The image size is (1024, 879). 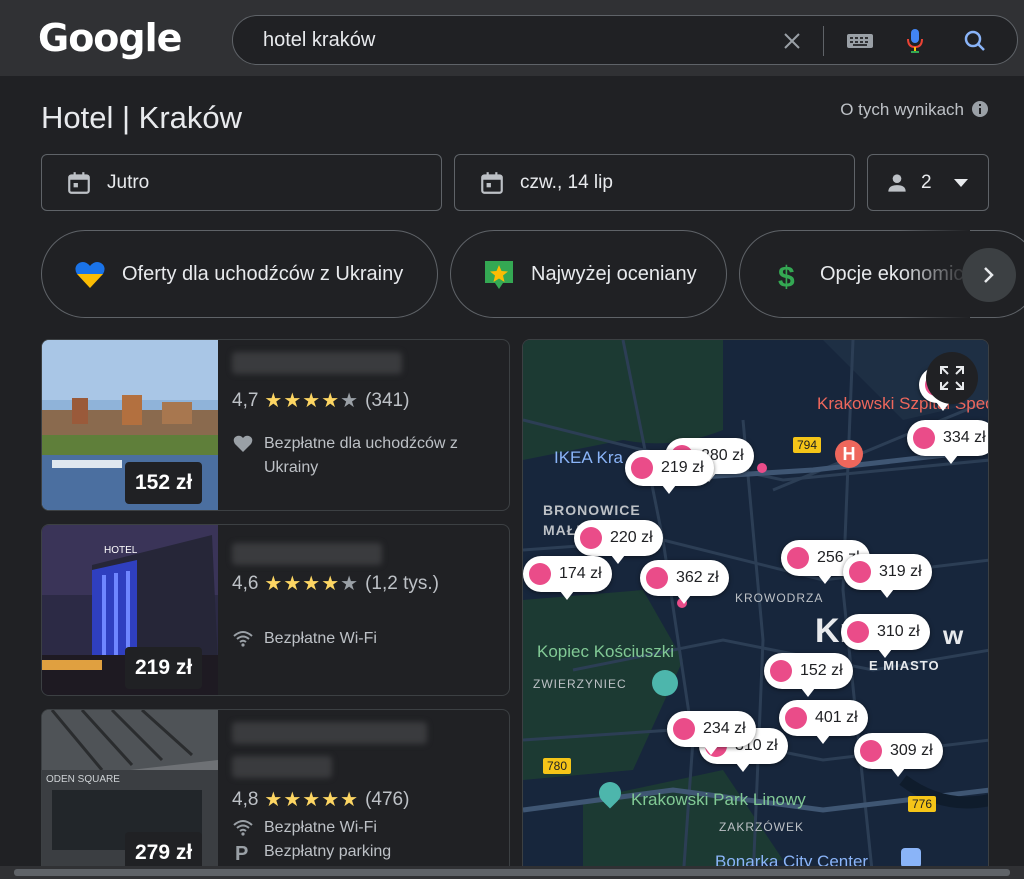 I want to click on map-price-pin: 309 zł, so click(x=898, y=755).